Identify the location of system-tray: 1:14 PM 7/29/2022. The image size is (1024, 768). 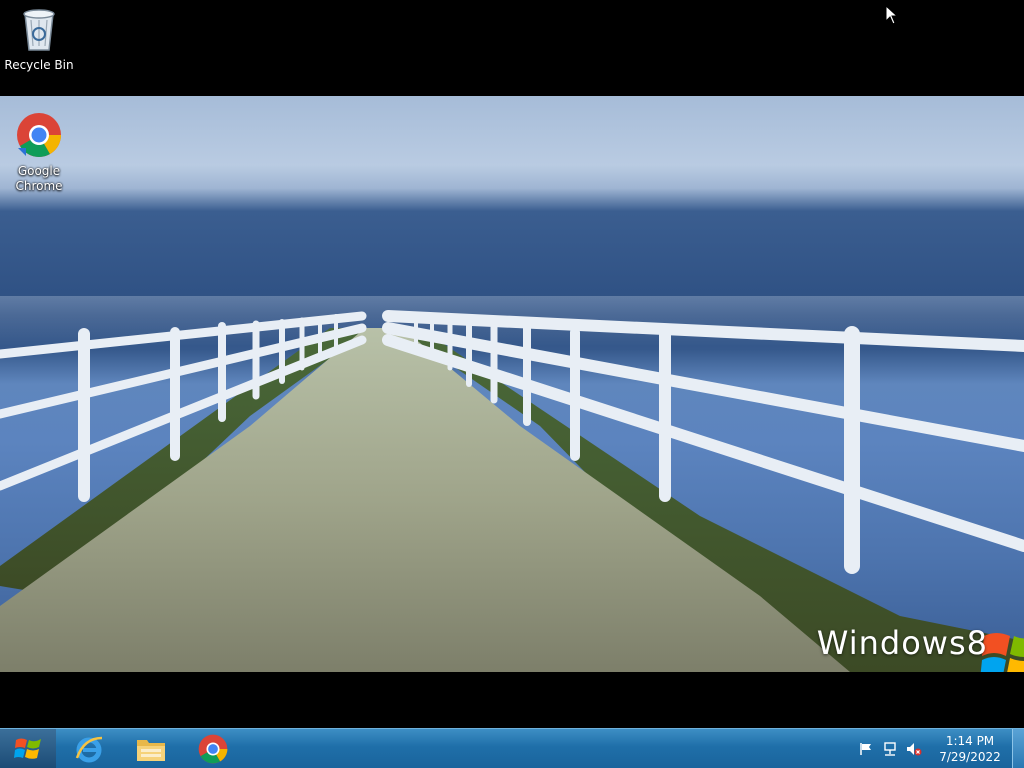
(939, 748).